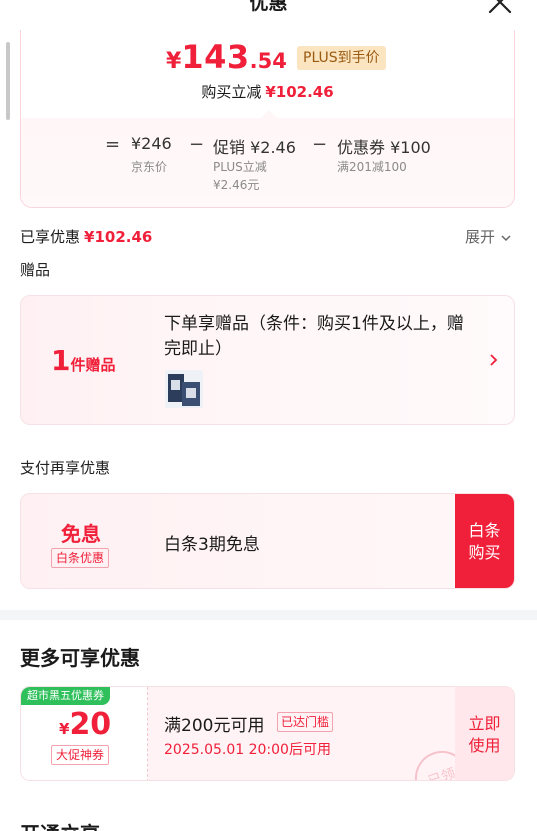 Image resolution: width=537 pixels, height=831 pixels. I want to click on pay-main-label: 免息, so click(81, 534).